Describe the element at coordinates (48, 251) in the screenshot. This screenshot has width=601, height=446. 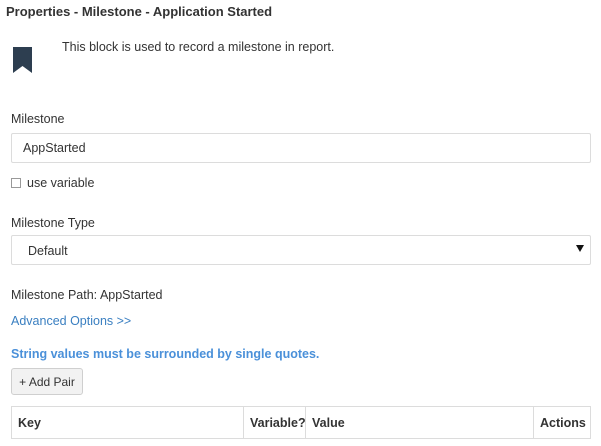
I see `milestone-type-value: Default` at that location.